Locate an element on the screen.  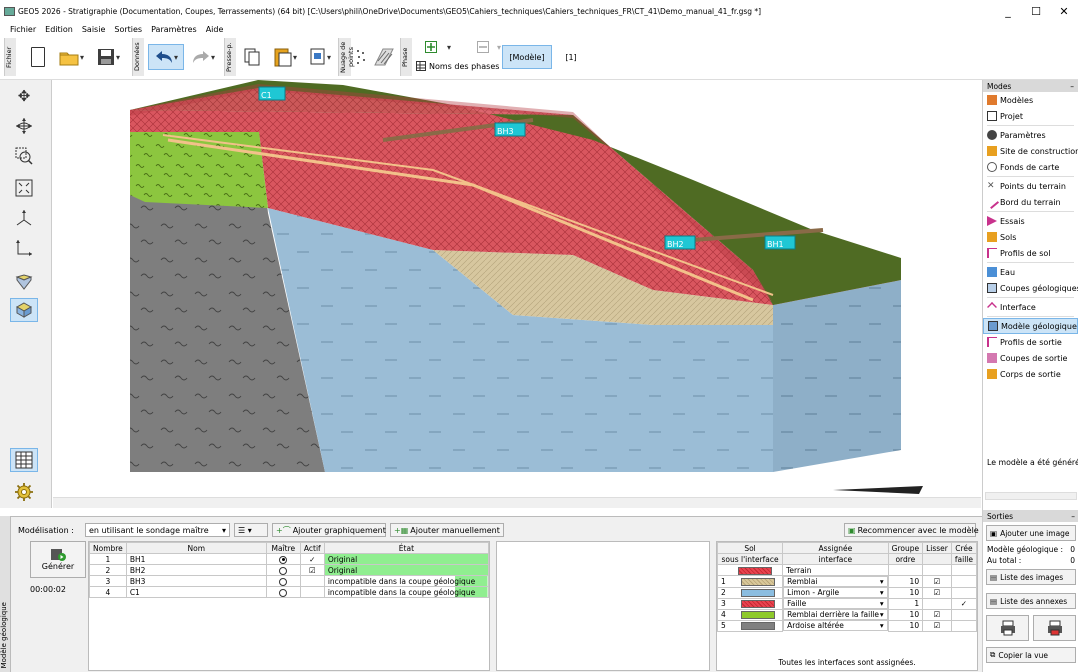
interface-select: Remblai derrière la faille ▾ is located at coordinates (835, 614).